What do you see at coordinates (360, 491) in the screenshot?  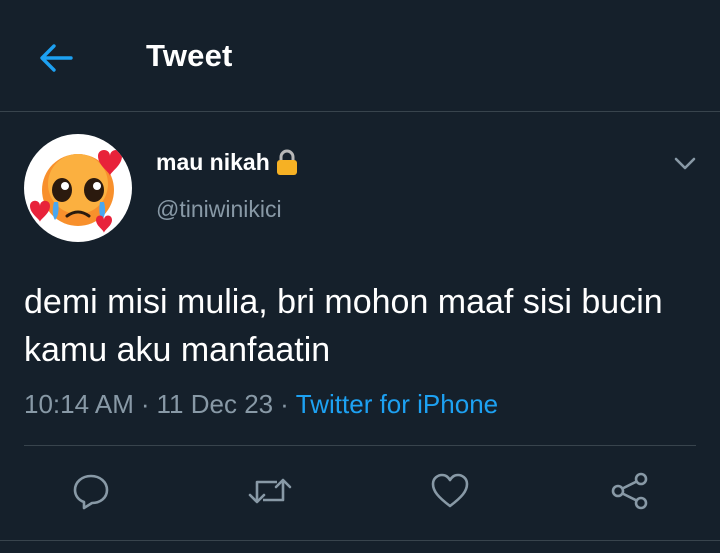 I see `tweet-actions` at bounding box center [360, 491].